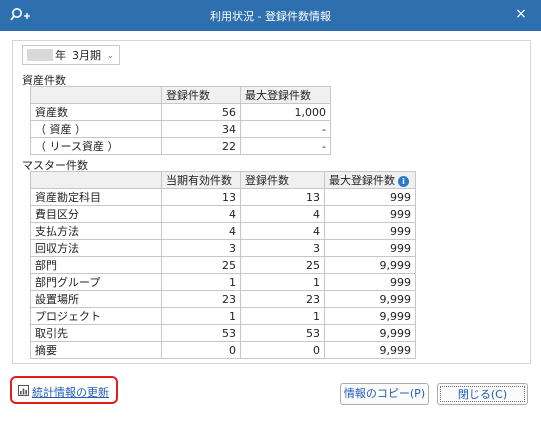  Describe the element at coordinates (201, 248) in the screenshot. I see `active-cell: 3` at that location.